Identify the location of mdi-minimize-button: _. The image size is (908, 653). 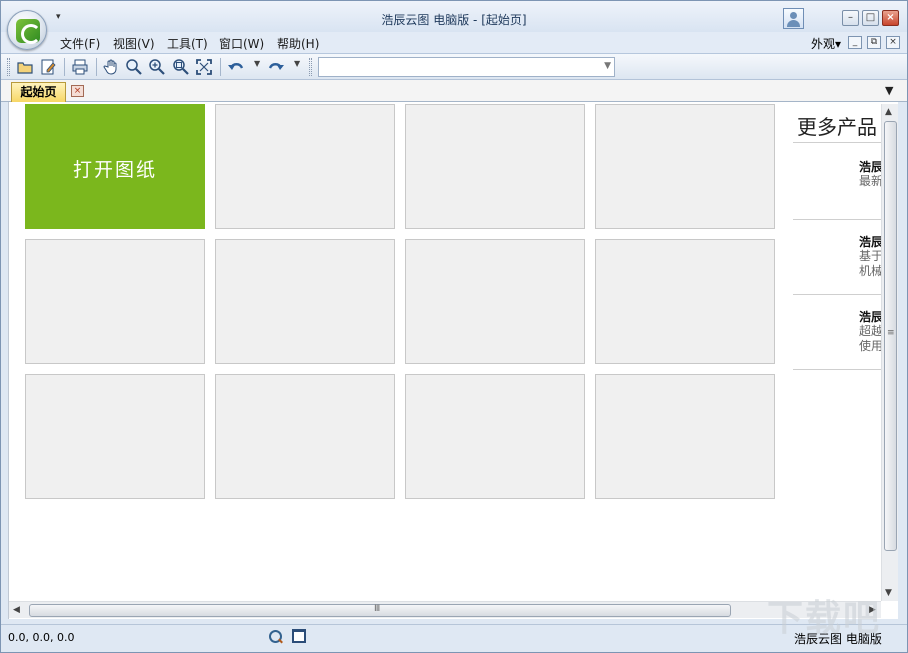
(855, 42).